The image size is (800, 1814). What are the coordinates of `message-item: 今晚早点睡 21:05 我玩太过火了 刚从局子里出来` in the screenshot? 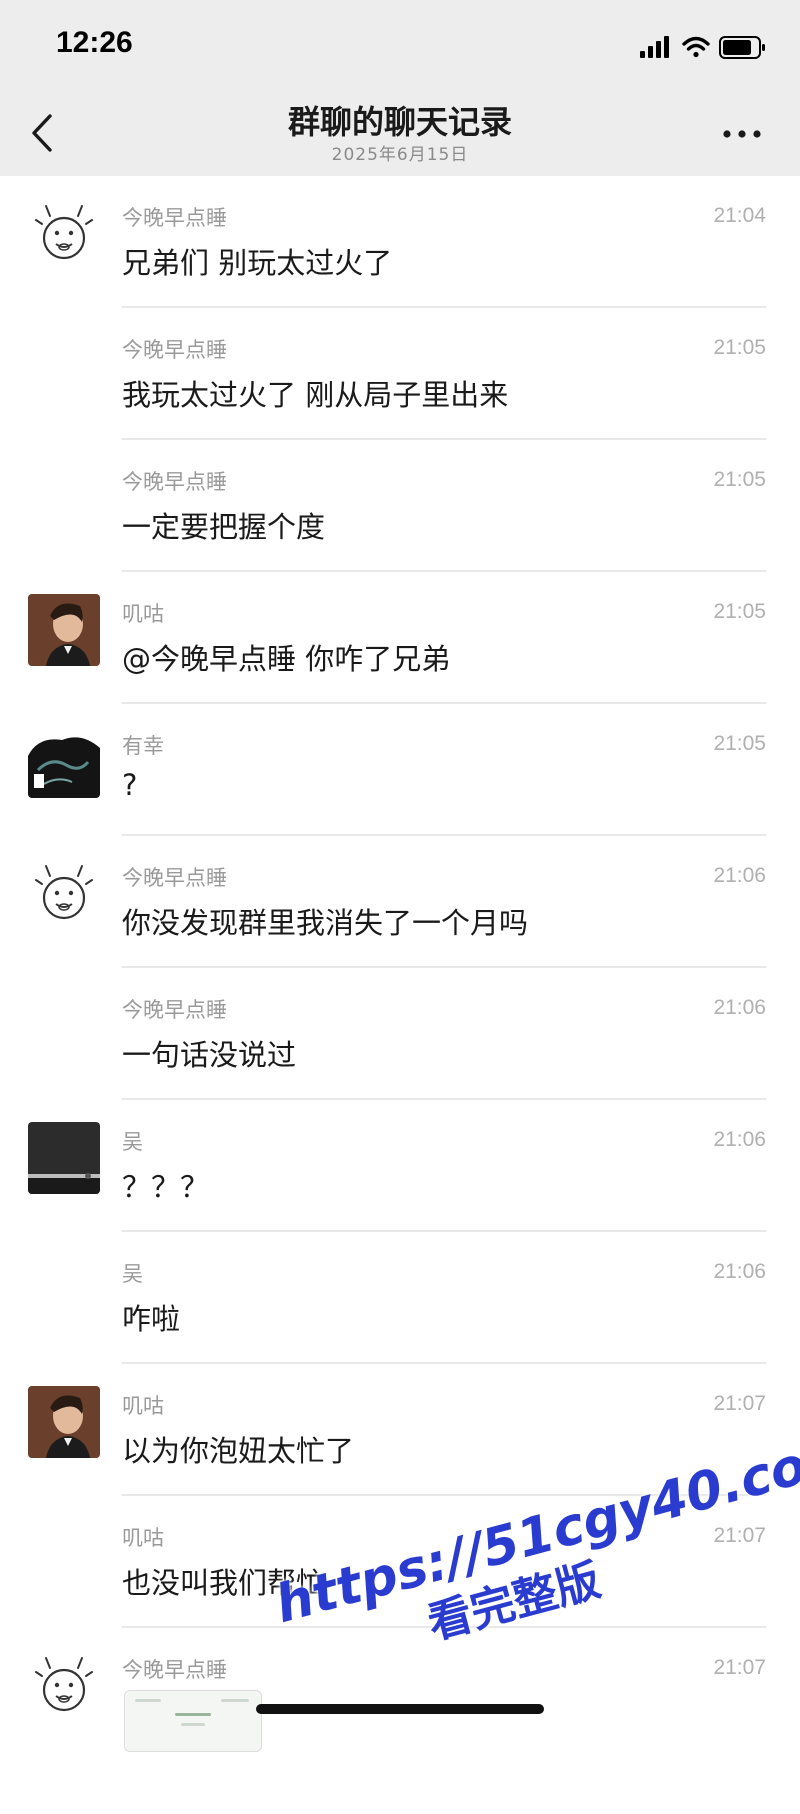 It's located at (400, 374).